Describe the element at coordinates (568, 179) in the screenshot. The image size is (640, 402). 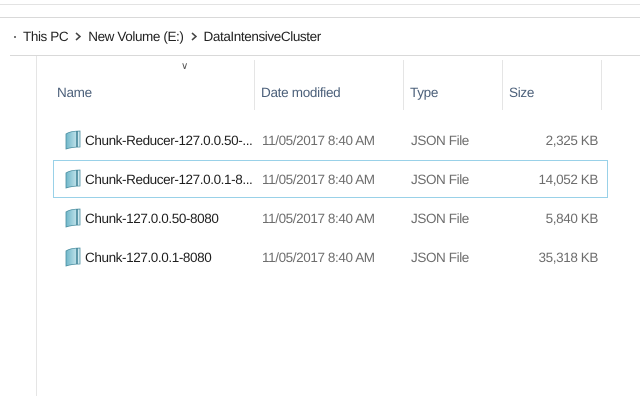
I see `file-size: 14,052 KB` at that location.